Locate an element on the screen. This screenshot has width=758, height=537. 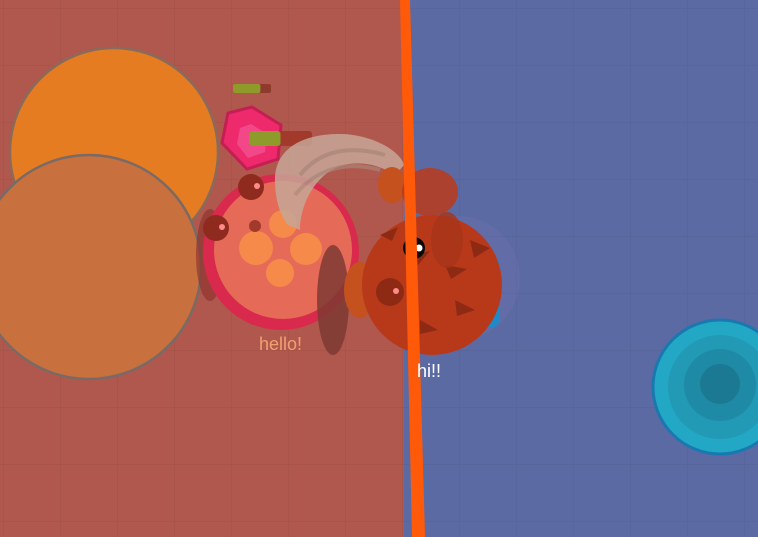
shadow-smear is located at coordinates (333, 300).